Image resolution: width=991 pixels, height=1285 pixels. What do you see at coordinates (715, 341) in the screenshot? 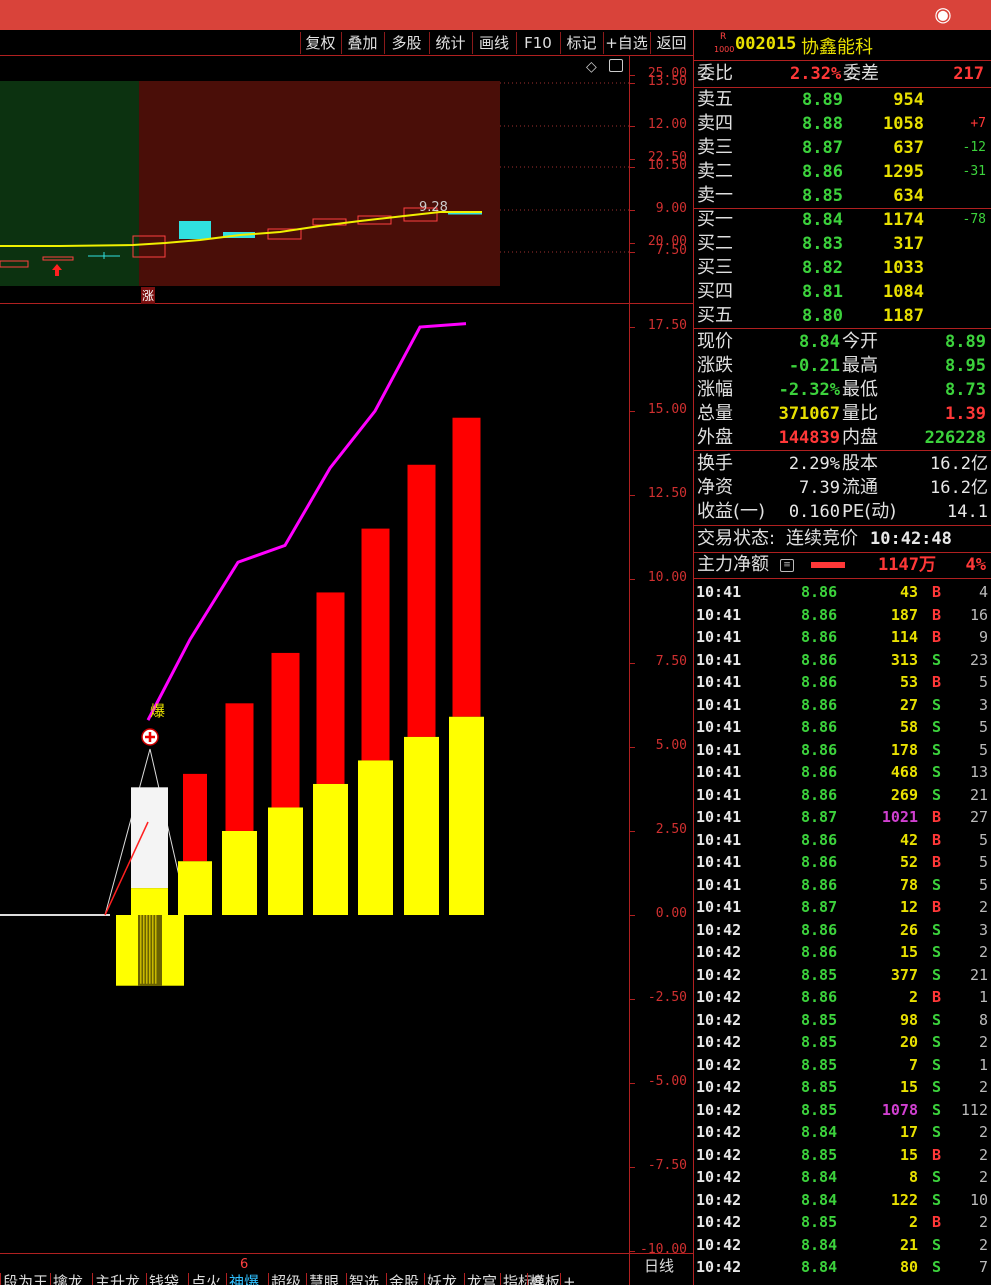
I see `quote-label-left: 现价` at bounding box center [715, 341].